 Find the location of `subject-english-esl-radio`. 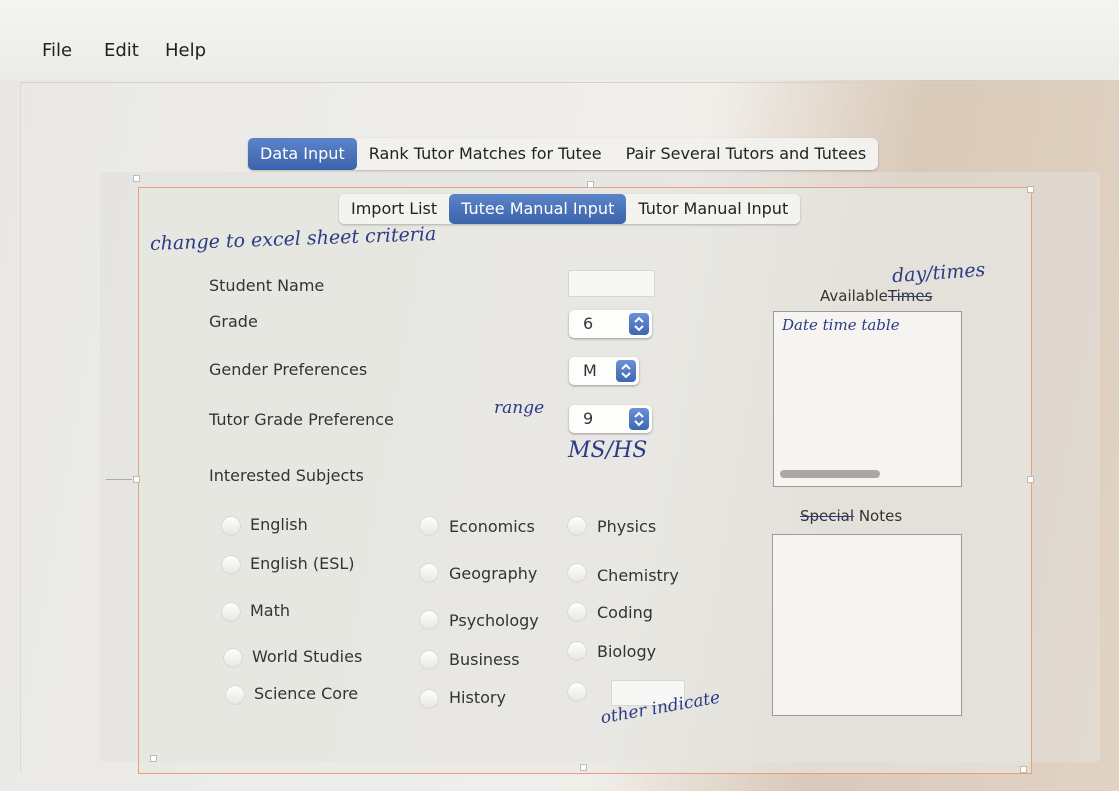

subject-english-esl-radio is located at coordinates (231, 565).